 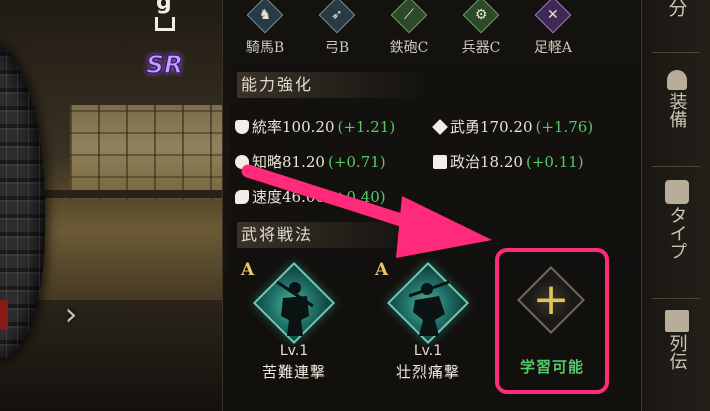 I want to click on rail-tab-label: タイプ, so click(x=677, y=233).